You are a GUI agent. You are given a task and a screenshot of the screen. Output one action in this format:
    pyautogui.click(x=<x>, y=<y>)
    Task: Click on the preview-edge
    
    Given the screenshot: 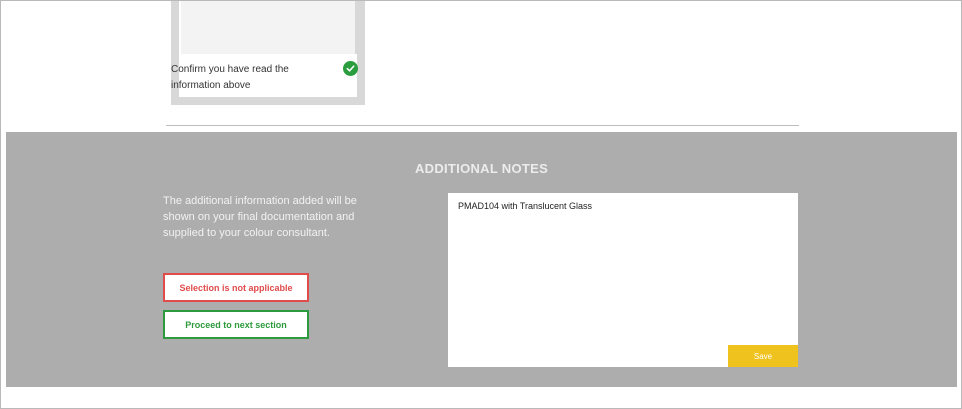 What is the action you would take?
    pyautogui.click(x=356, y=27)
    